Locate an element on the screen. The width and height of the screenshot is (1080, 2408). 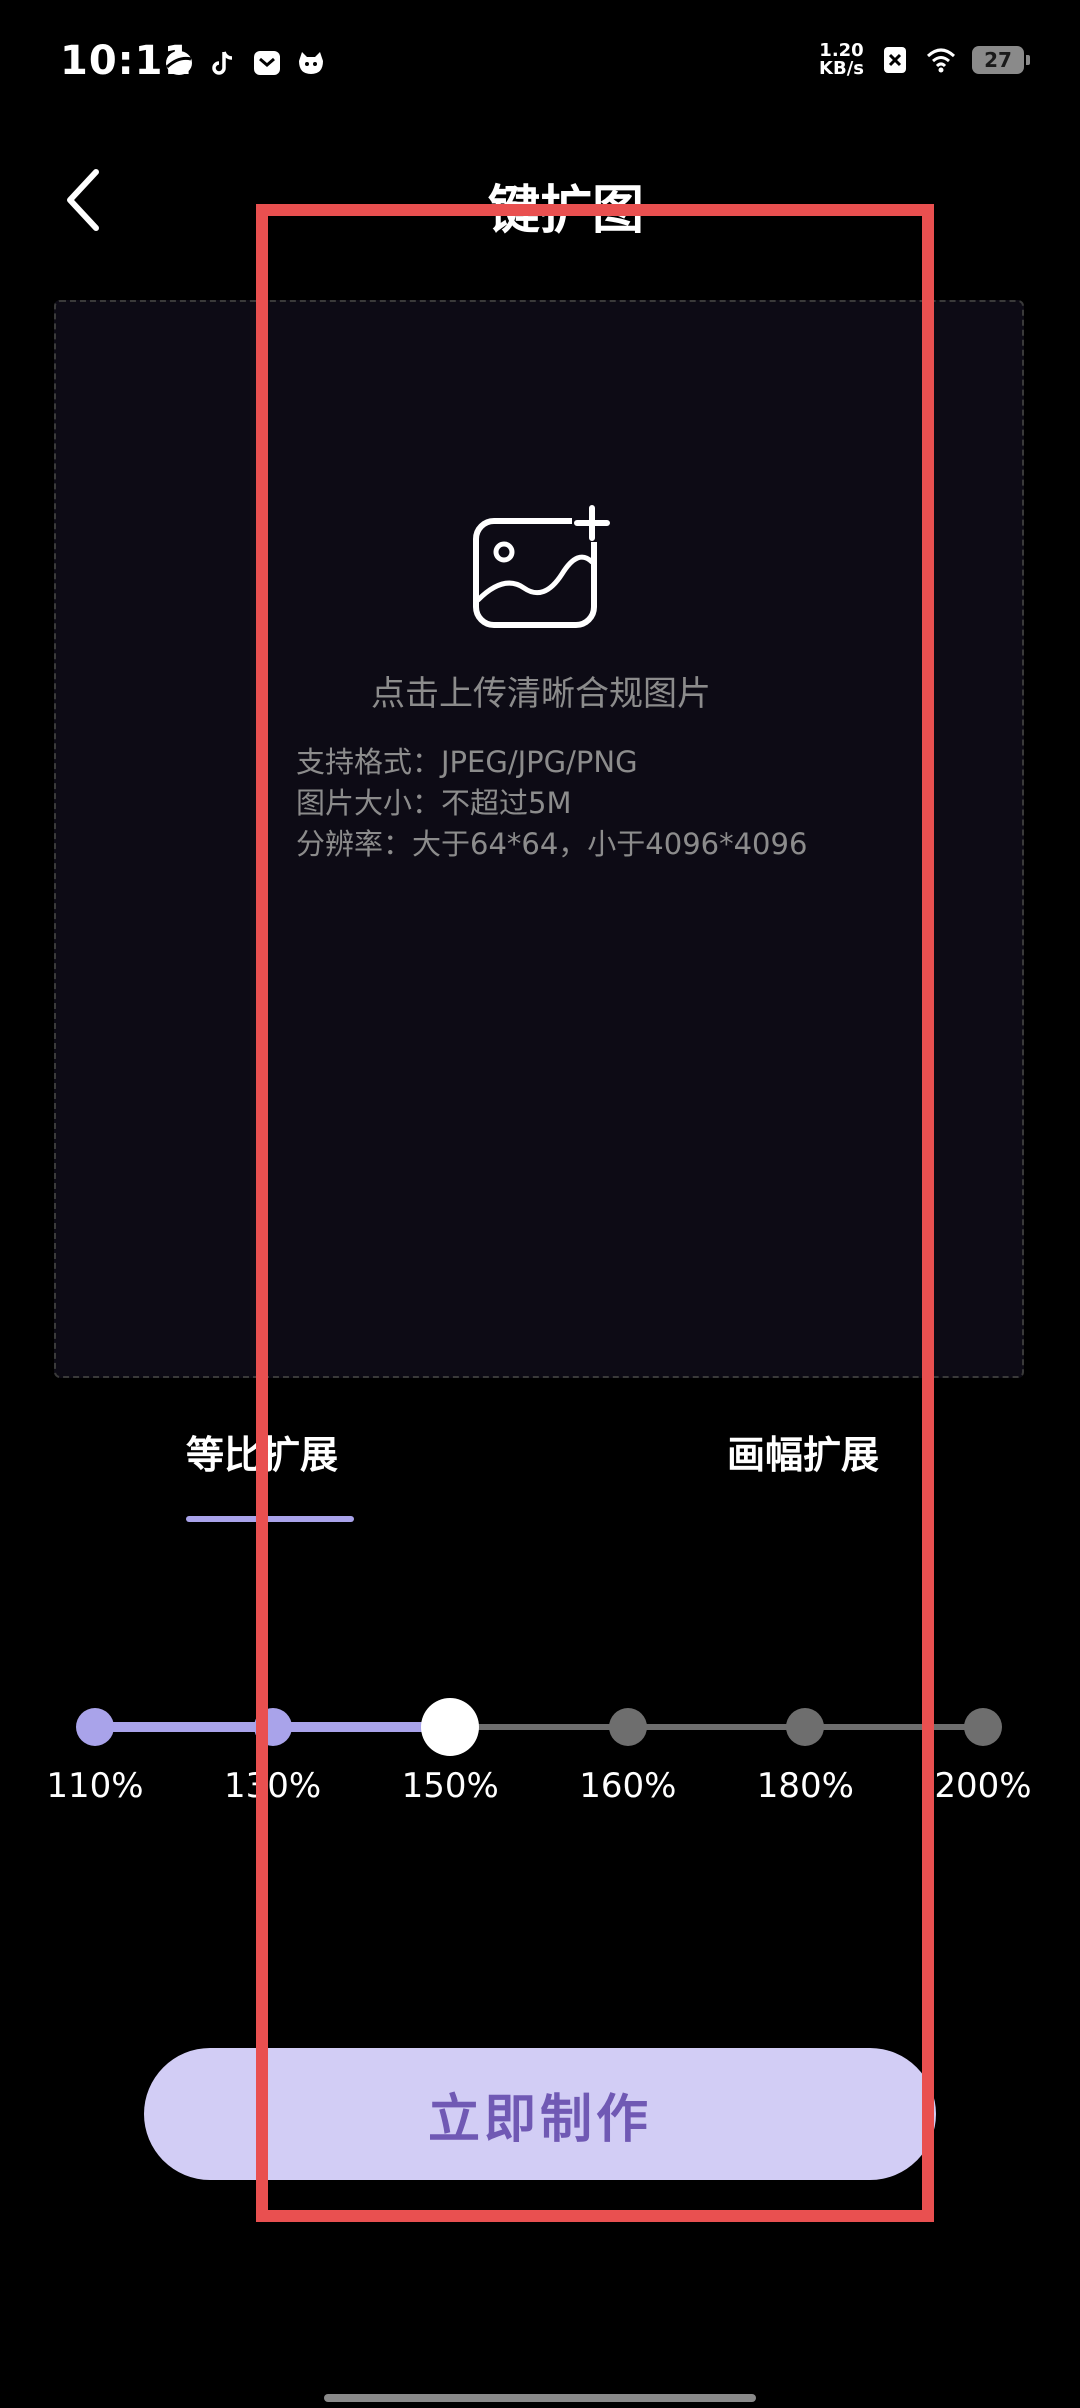
home-indicator is located at coordinates (540, 2398).